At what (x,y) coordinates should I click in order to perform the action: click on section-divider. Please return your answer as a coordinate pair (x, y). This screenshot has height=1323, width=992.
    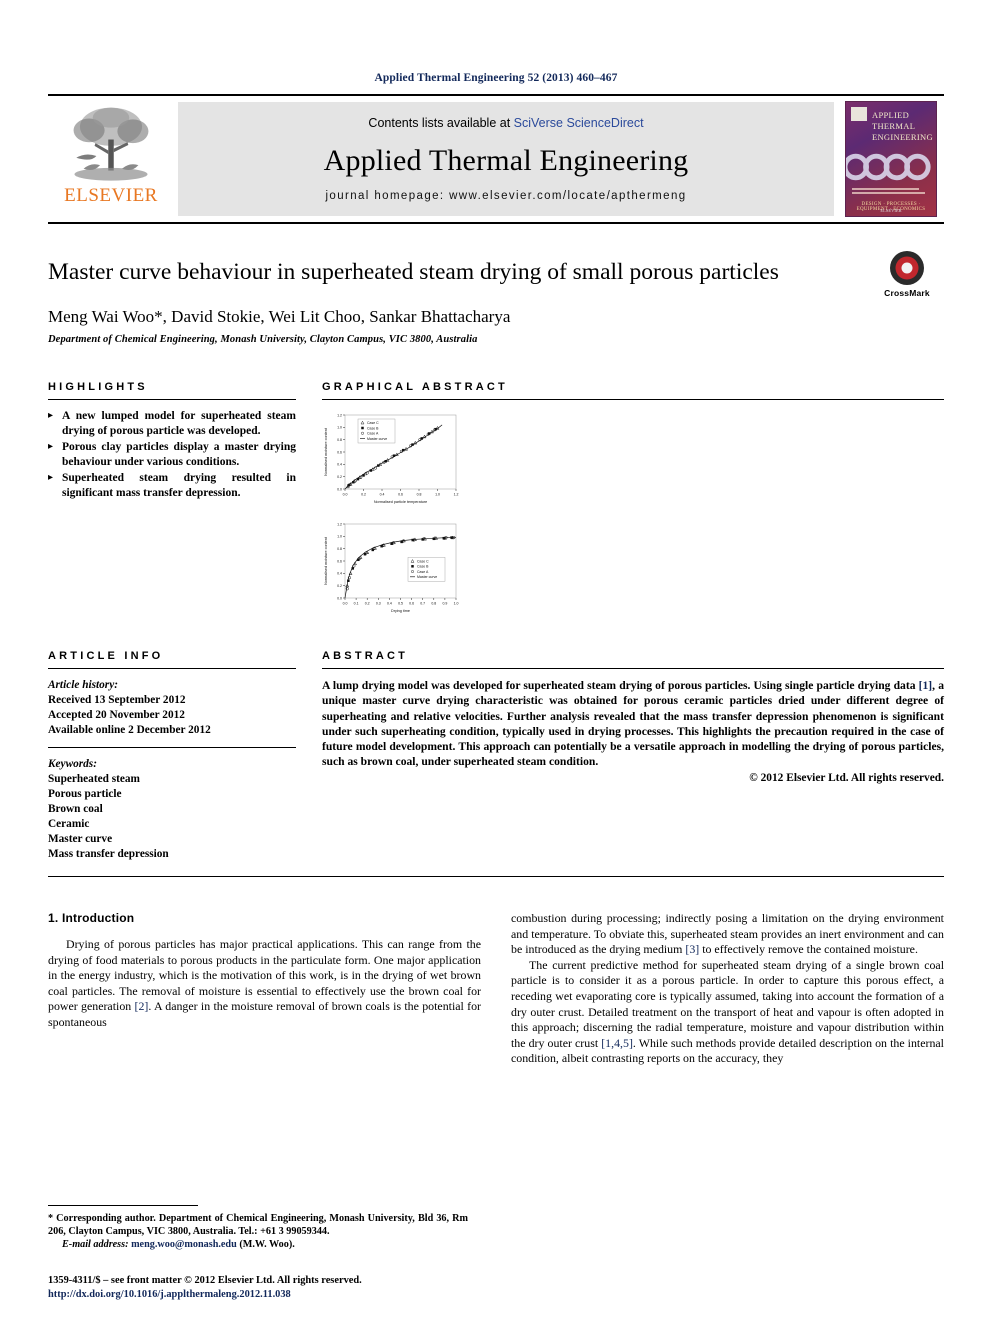
    Looking at the image, I should click on (496, 876).